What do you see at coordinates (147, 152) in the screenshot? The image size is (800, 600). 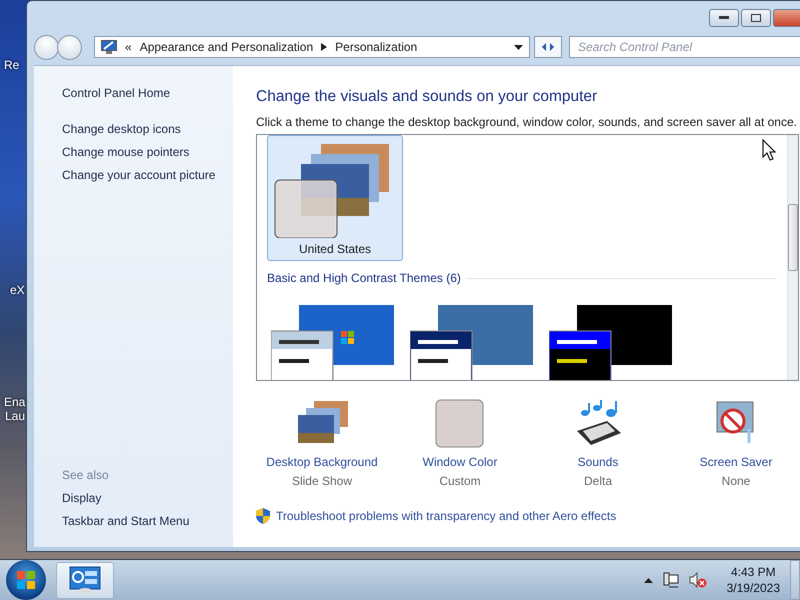 I see `sidebar-link: Change mouse pointers` at bounding box center [147, 152].